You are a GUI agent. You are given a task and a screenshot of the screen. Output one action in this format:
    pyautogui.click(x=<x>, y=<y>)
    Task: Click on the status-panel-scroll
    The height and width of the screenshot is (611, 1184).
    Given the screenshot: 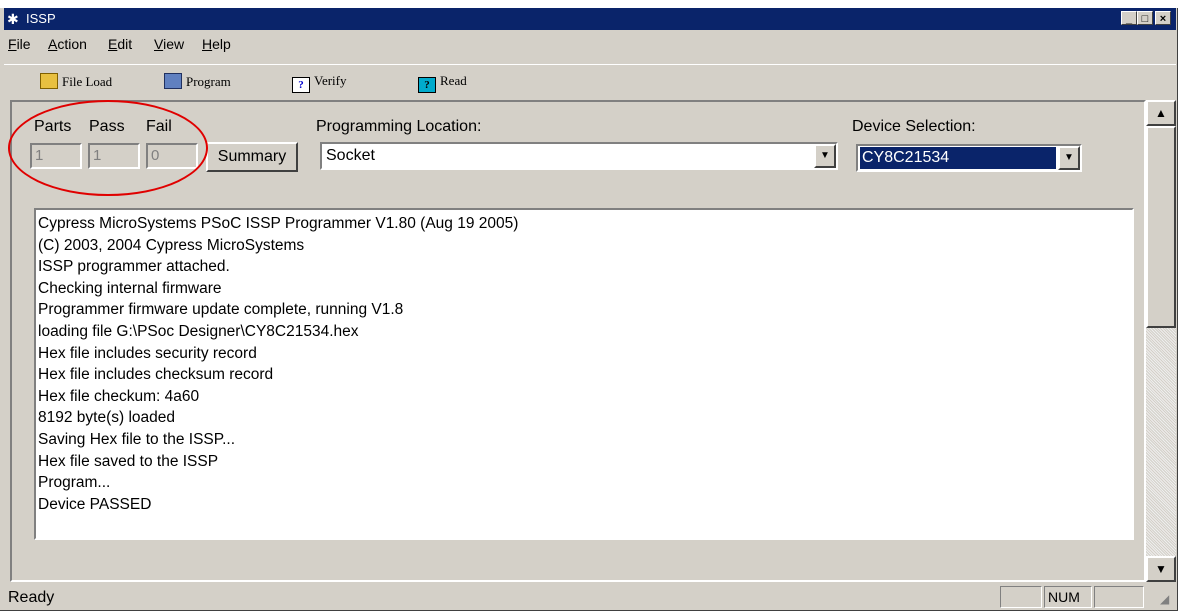 What is the action you would take?
    pyautogui.click(x=1119, y=597)
    